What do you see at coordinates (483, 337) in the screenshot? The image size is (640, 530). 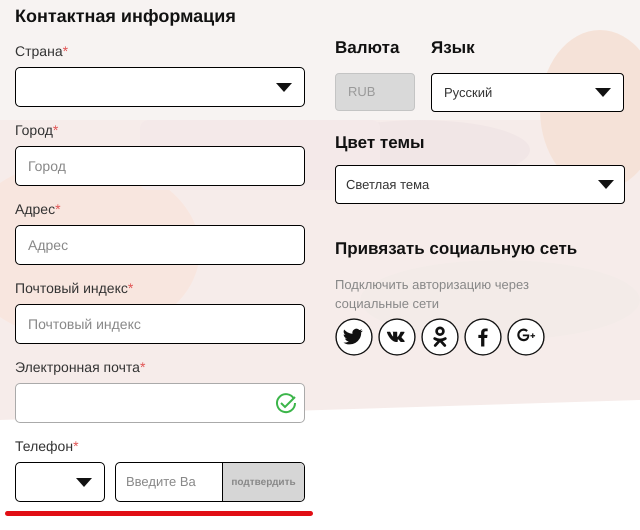 I see `facebook-icon` at bounding box center [483, 337].